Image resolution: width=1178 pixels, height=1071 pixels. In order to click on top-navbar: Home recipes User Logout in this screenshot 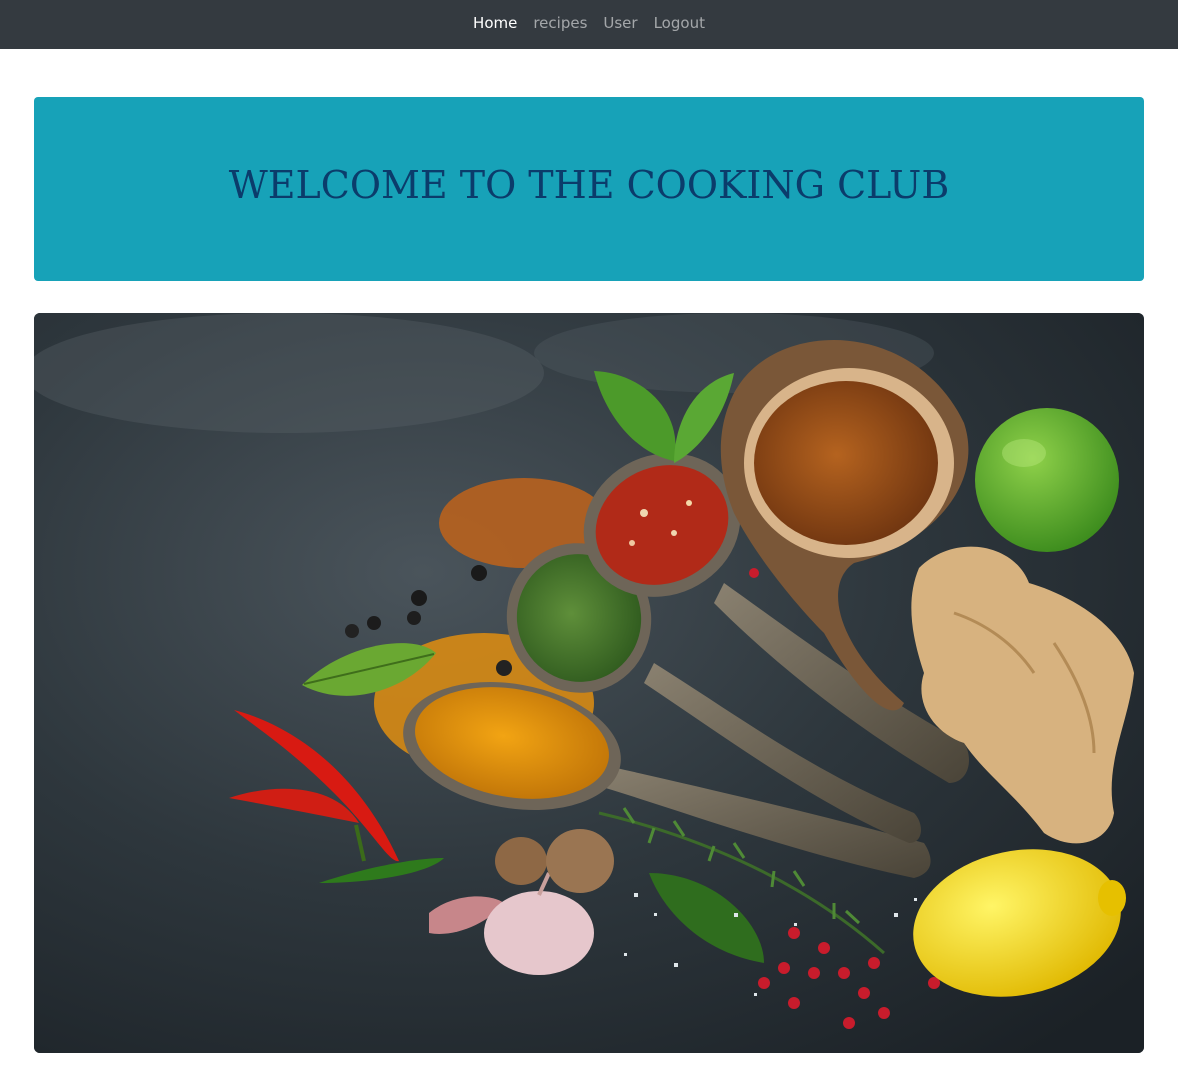, I will do `click(589, 24)`.